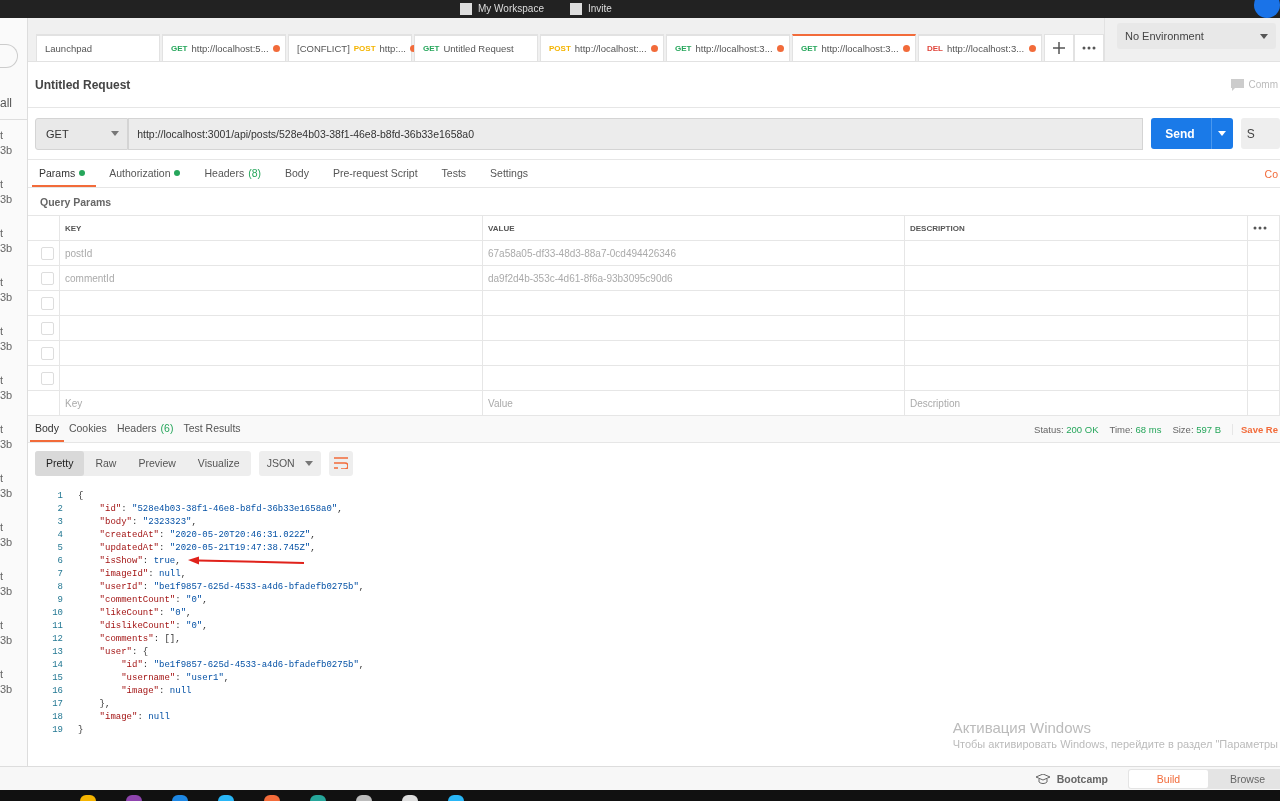 Image resolution: width=1280 pixels, height=801 pixels. I want to click on section-title: Query Params, so click(76, 202).